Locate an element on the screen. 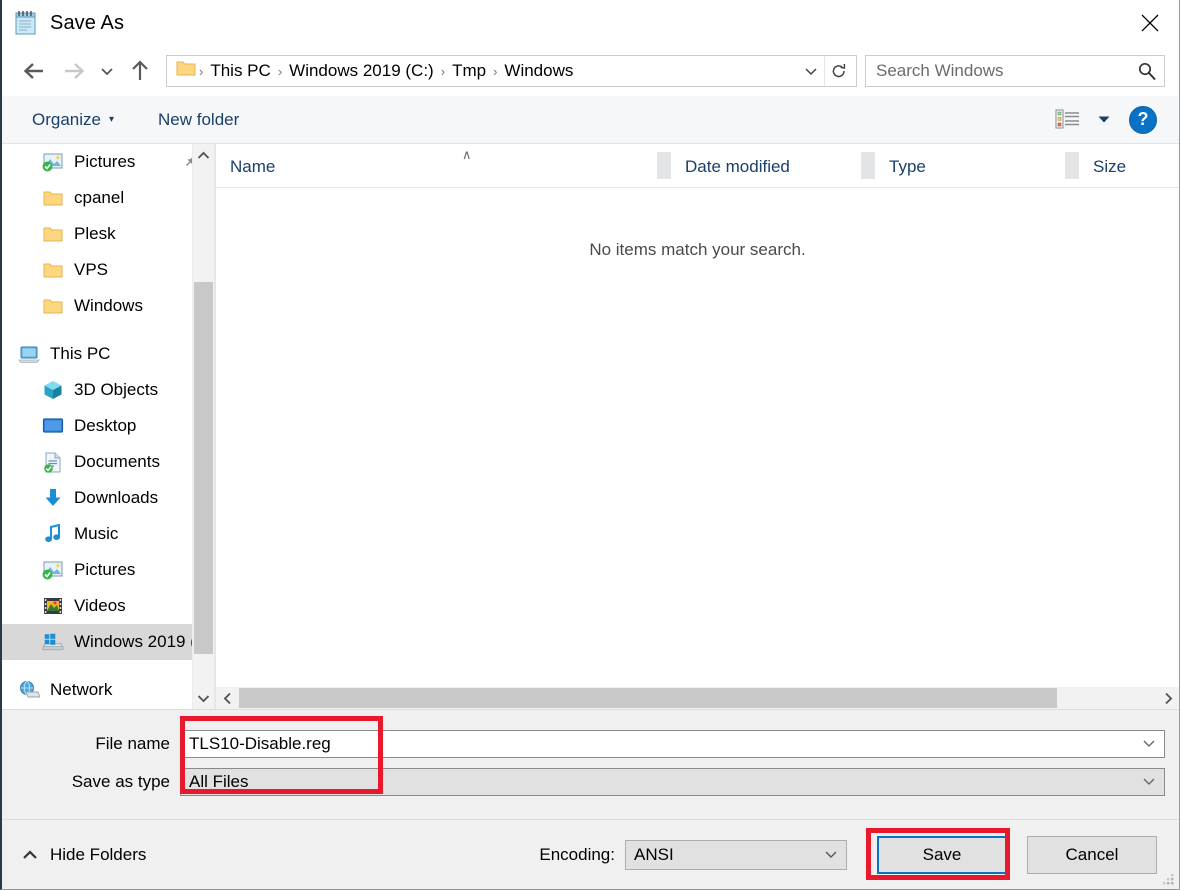 This screenshot has height=890, width=1180. column-label: Size is located at coordinates (1110, 166).